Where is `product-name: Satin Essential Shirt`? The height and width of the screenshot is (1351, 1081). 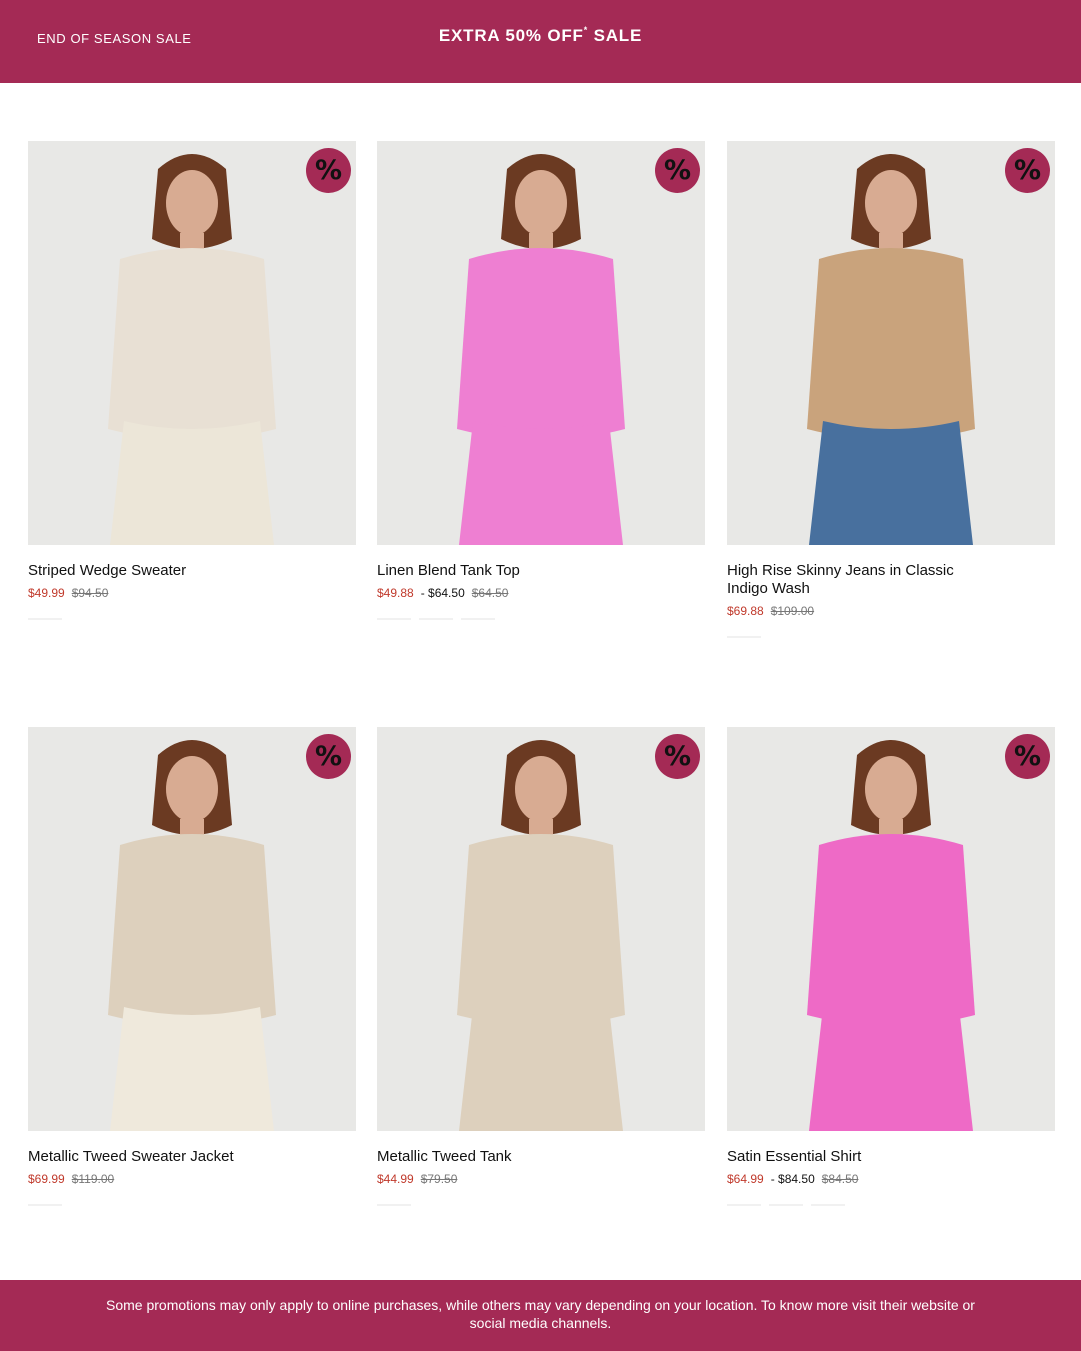
product-name: Satin Essential Shirt is located at coordinates (857, 1157).